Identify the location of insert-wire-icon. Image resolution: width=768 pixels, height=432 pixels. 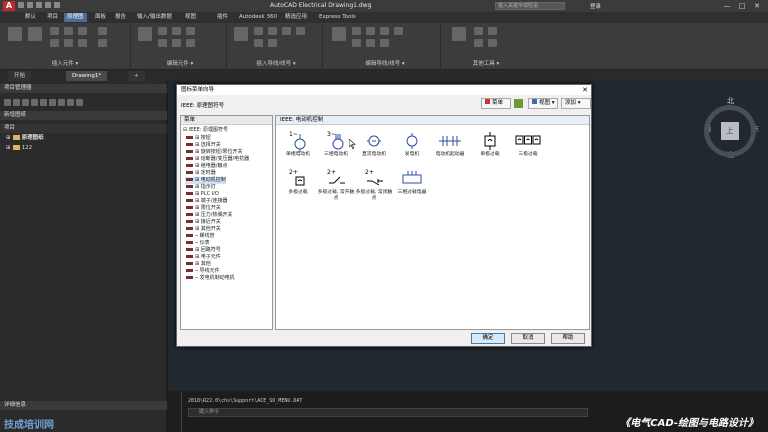
(241, 34).